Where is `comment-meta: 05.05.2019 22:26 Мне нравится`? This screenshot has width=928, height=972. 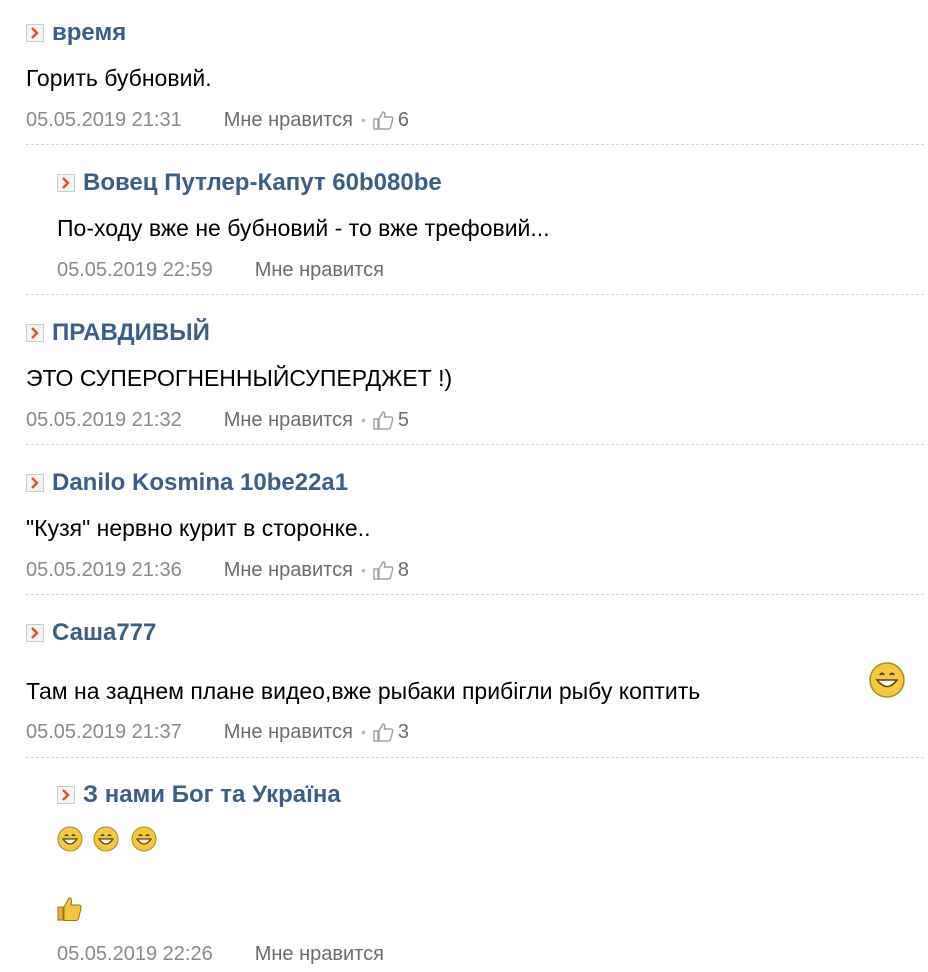
comment-meta: 05.05.2019 22:26 Мне нравится is located at coordinates (220, 954).